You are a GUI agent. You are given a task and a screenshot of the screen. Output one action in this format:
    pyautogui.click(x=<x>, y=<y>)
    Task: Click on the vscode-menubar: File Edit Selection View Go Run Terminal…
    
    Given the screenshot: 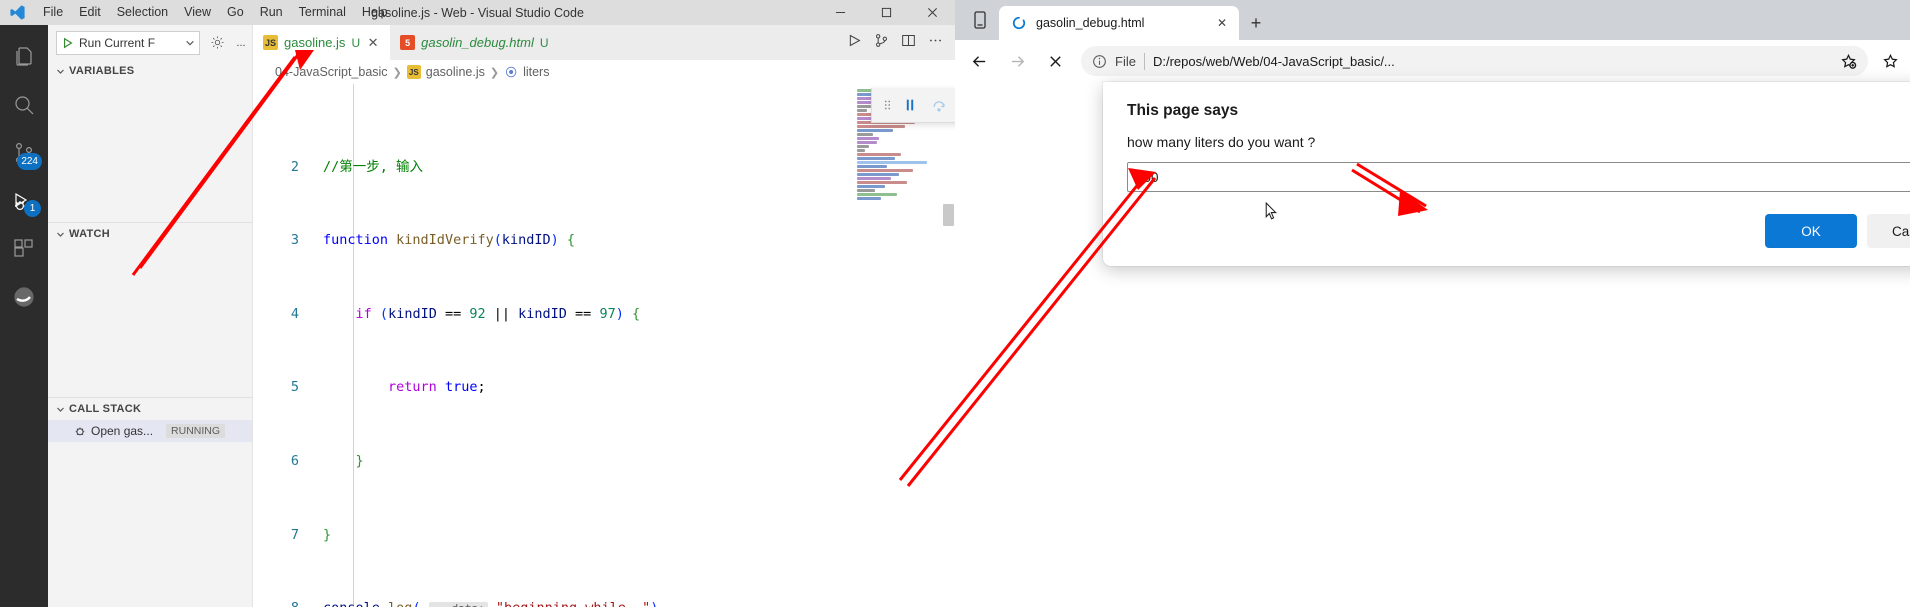 What is the action you would take?
    pyautogui.click(x=215, y=12)
    